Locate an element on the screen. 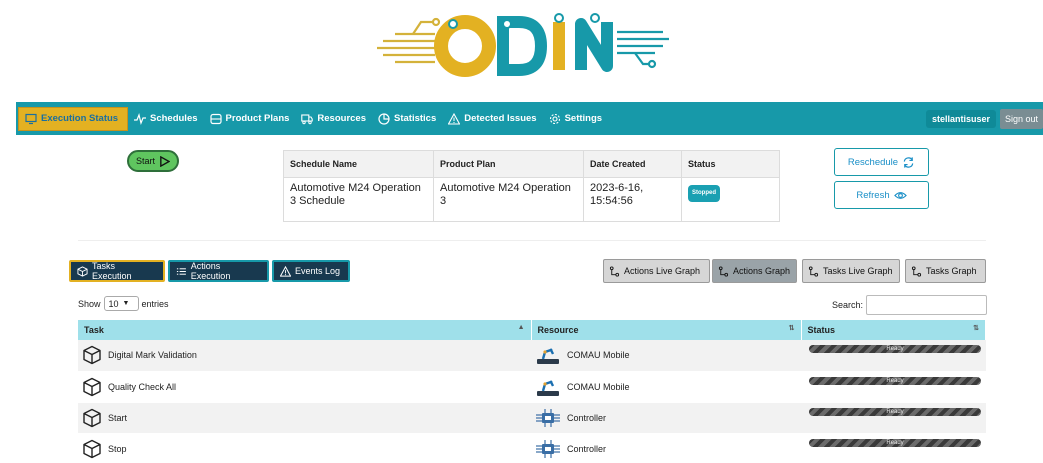 Image resolution: width=1043 pixels, height=463 pixels. task-name: Stop is located at coordinates (117, 448).